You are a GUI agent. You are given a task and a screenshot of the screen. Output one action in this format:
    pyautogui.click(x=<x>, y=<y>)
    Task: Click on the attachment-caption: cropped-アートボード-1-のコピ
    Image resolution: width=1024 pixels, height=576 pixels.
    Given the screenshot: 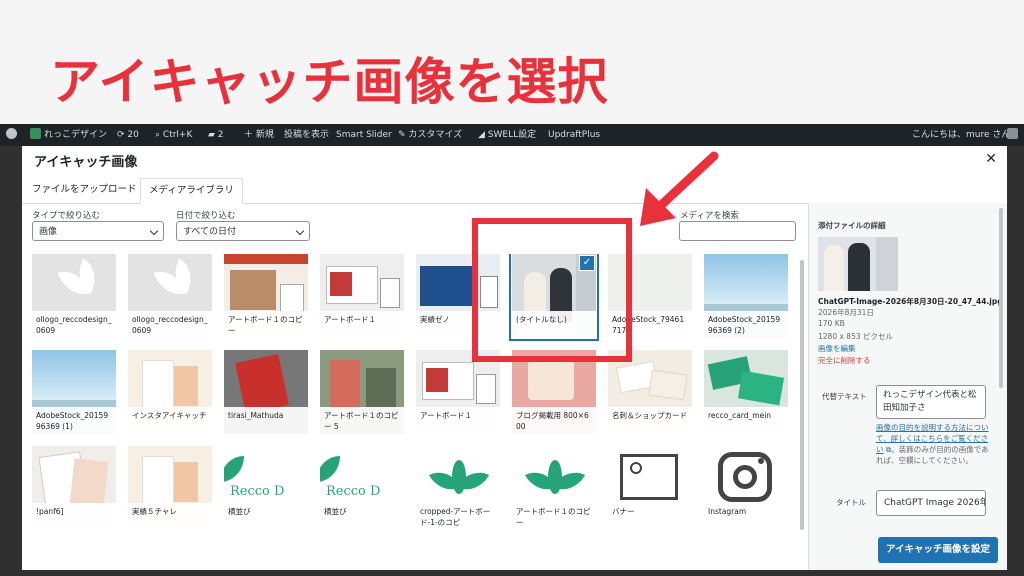 What is the action you would take?
    pyautogui.click(x=458, y=516)
    